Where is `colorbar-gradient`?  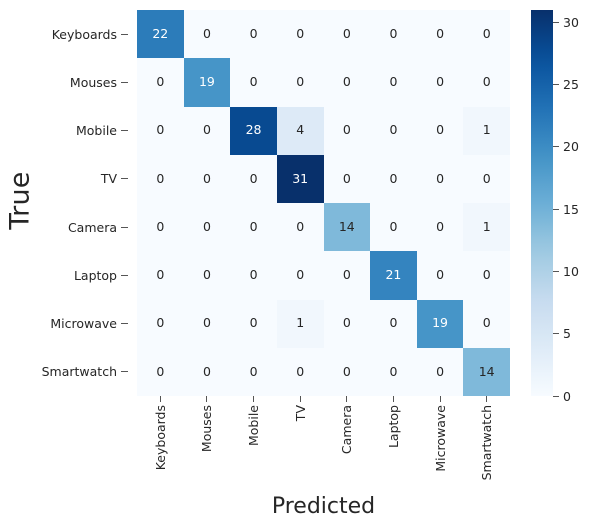 colorbar-gradient is located at coordinates (542, 203).